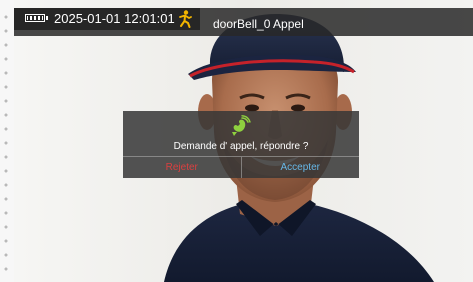 This screenshot has height=282, width=473. Describe the element at coordinates (185, 19) in the screenshot. I see `person-walking-icon` at that location.